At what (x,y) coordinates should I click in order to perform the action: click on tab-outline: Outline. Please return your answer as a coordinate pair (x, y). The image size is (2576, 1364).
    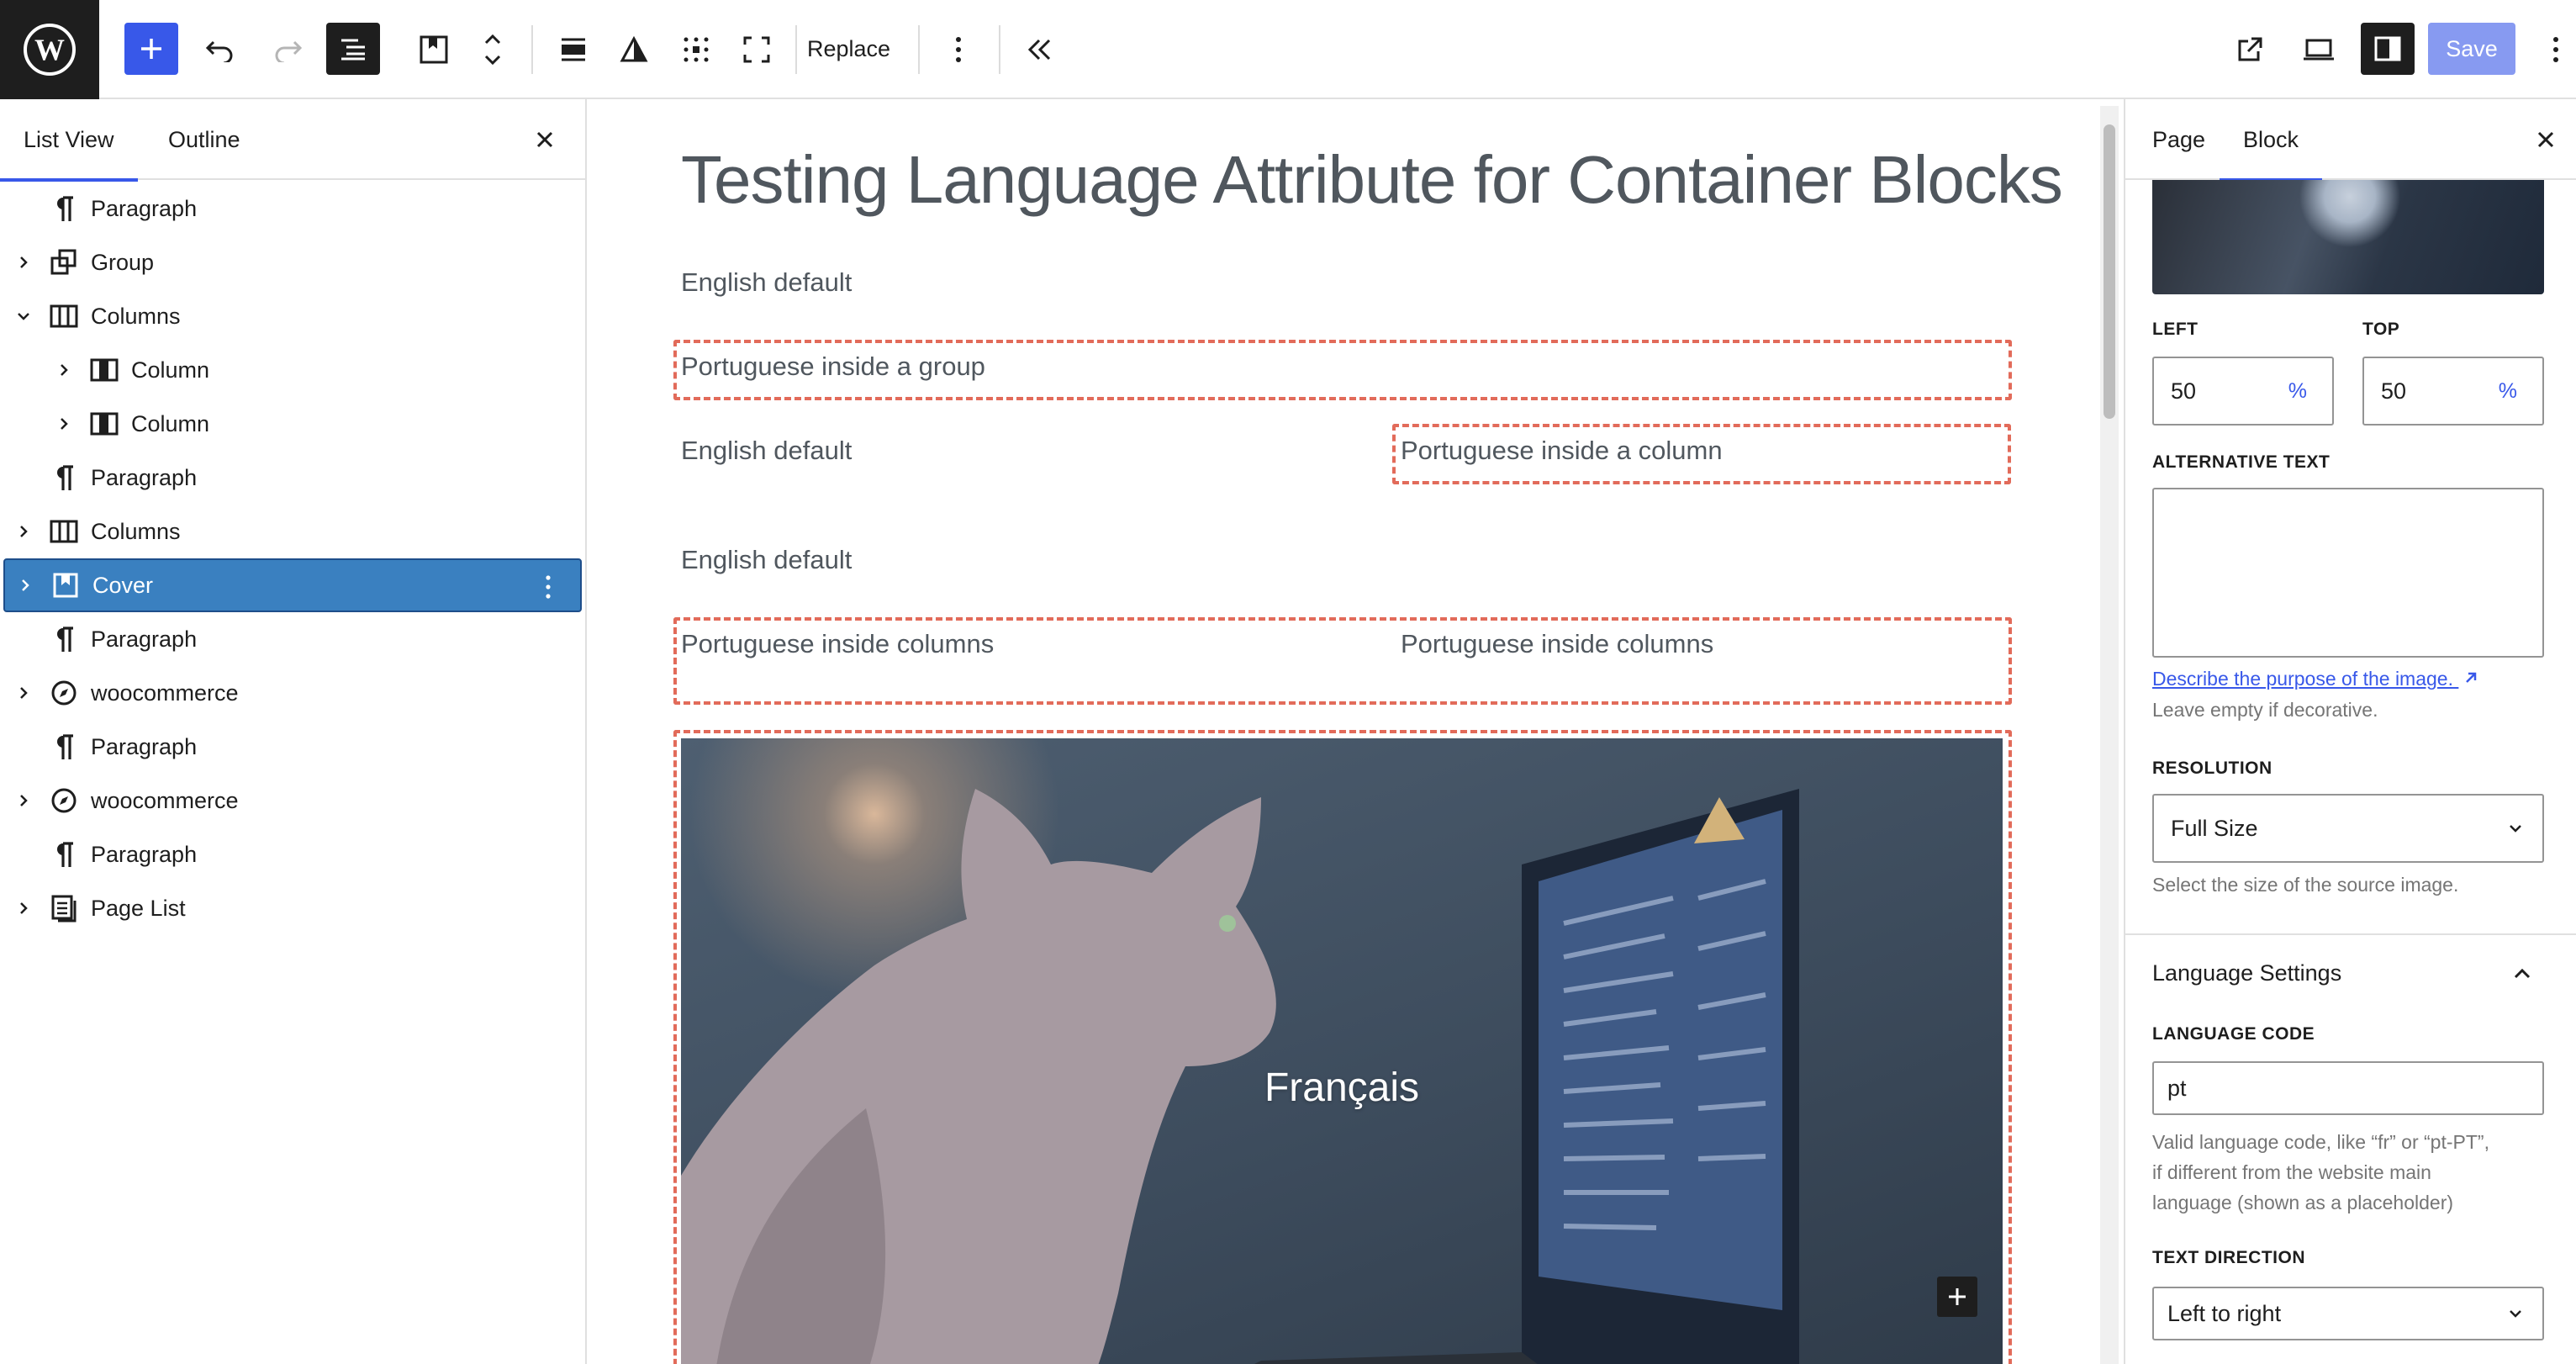
    Looking at the image, I should click on (204, 140).